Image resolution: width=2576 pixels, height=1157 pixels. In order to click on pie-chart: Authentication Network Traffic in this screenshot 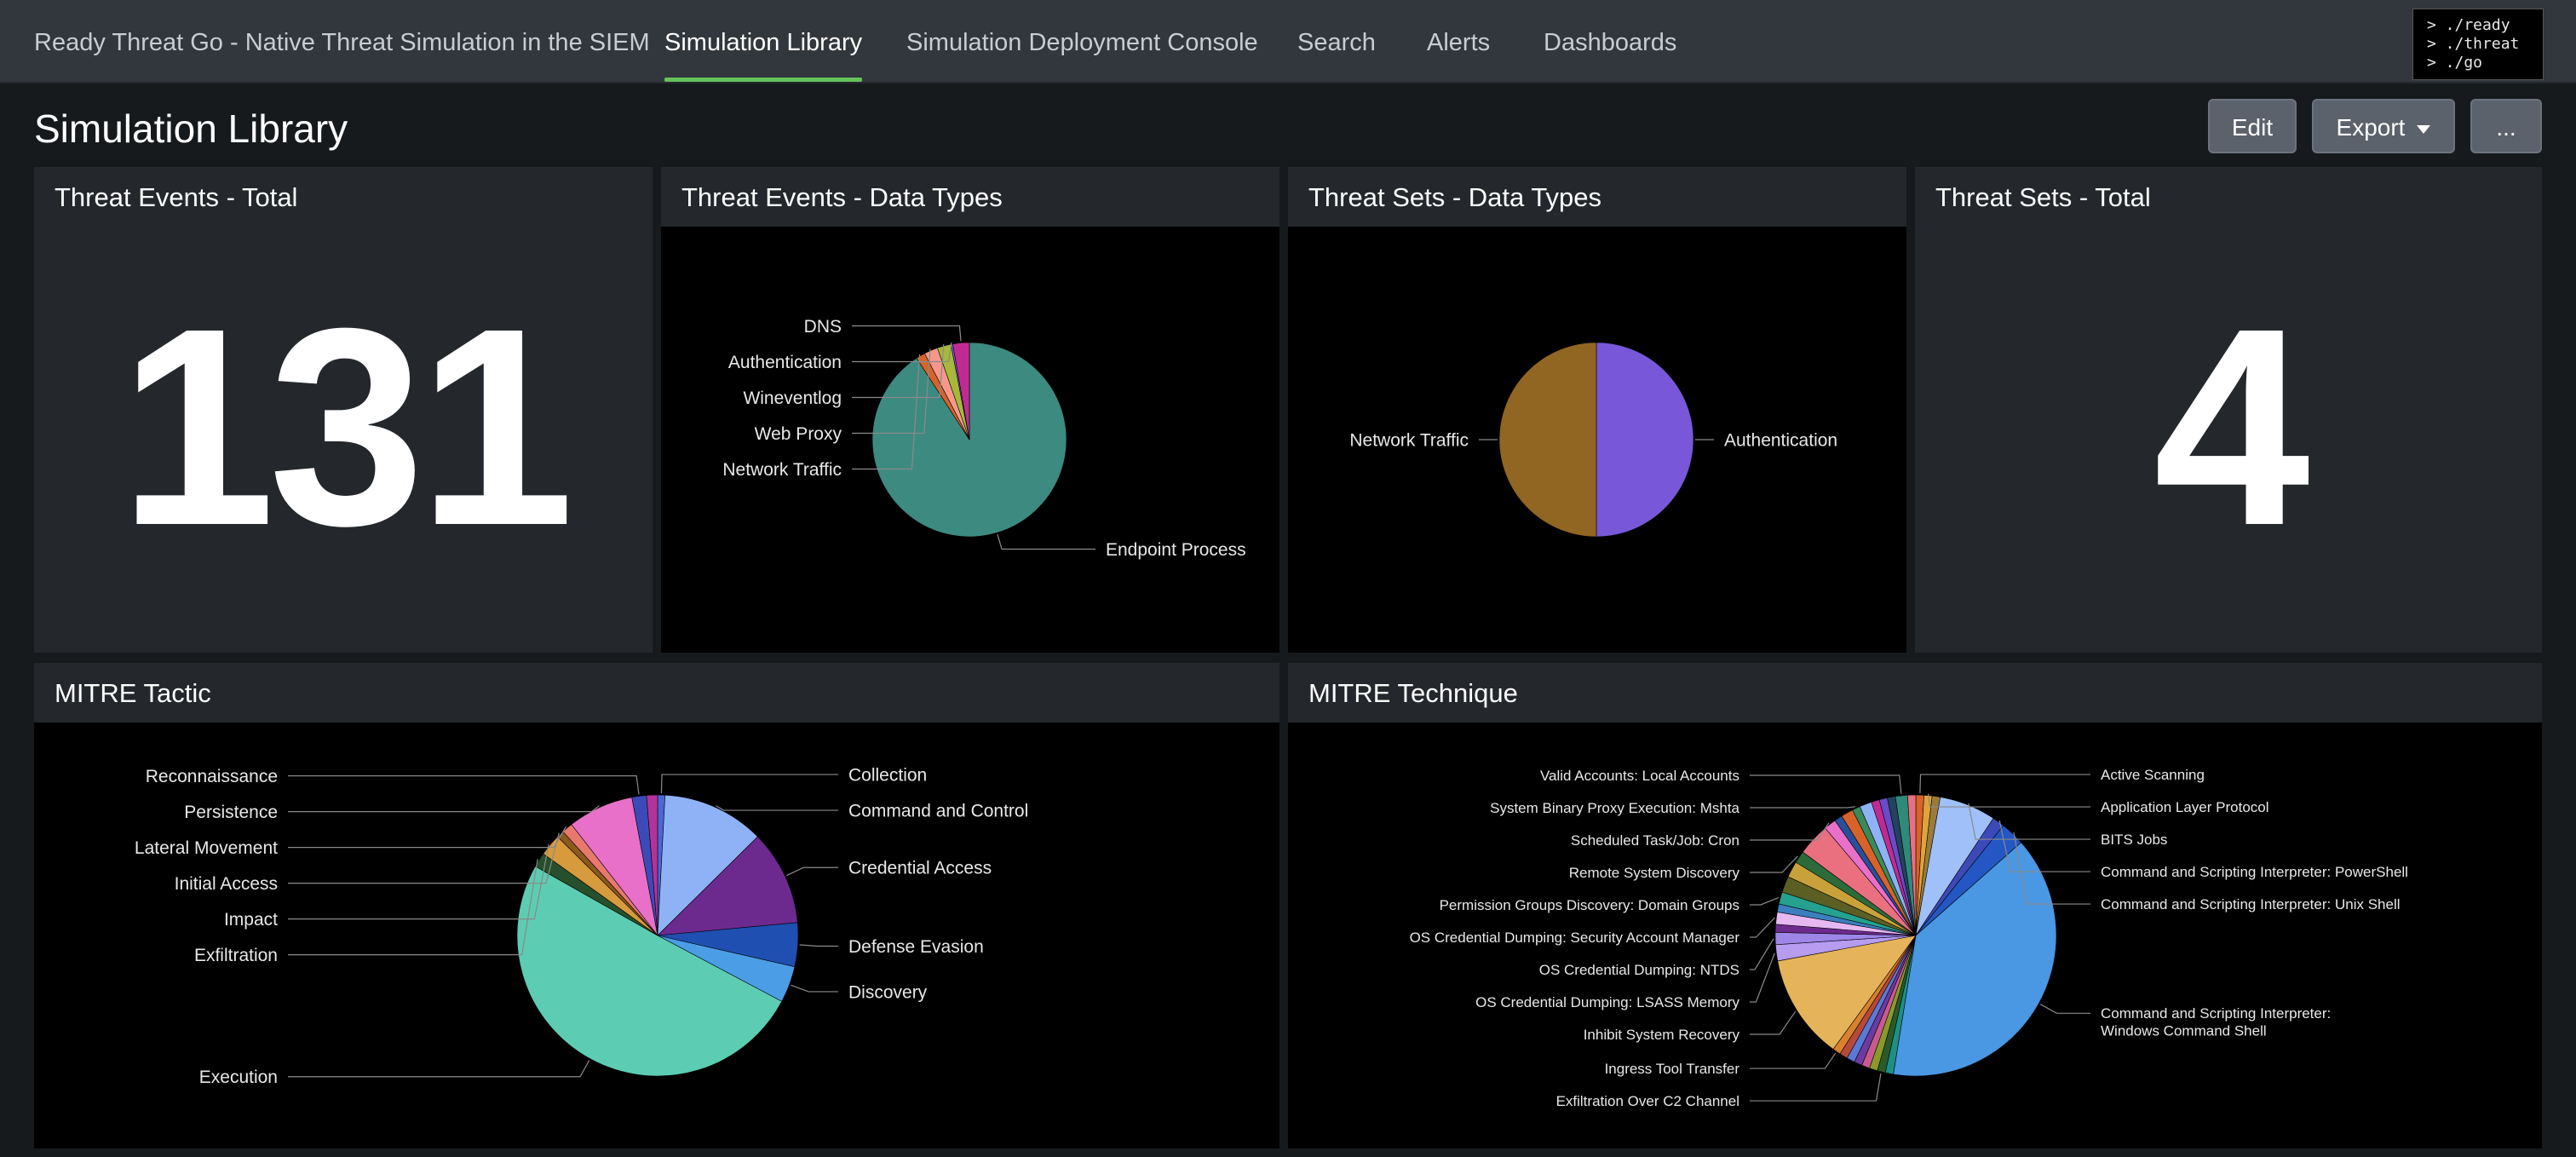, I will do `click(1593, 440)`.